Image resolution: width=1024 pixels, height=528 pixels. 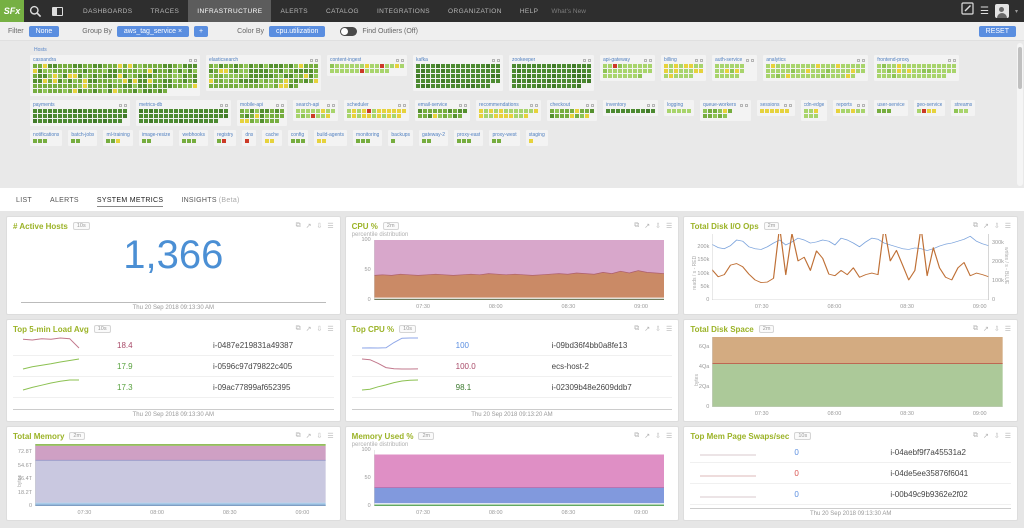 I want to click on plot-area: 100 50 0, so click(x=513, y=270).